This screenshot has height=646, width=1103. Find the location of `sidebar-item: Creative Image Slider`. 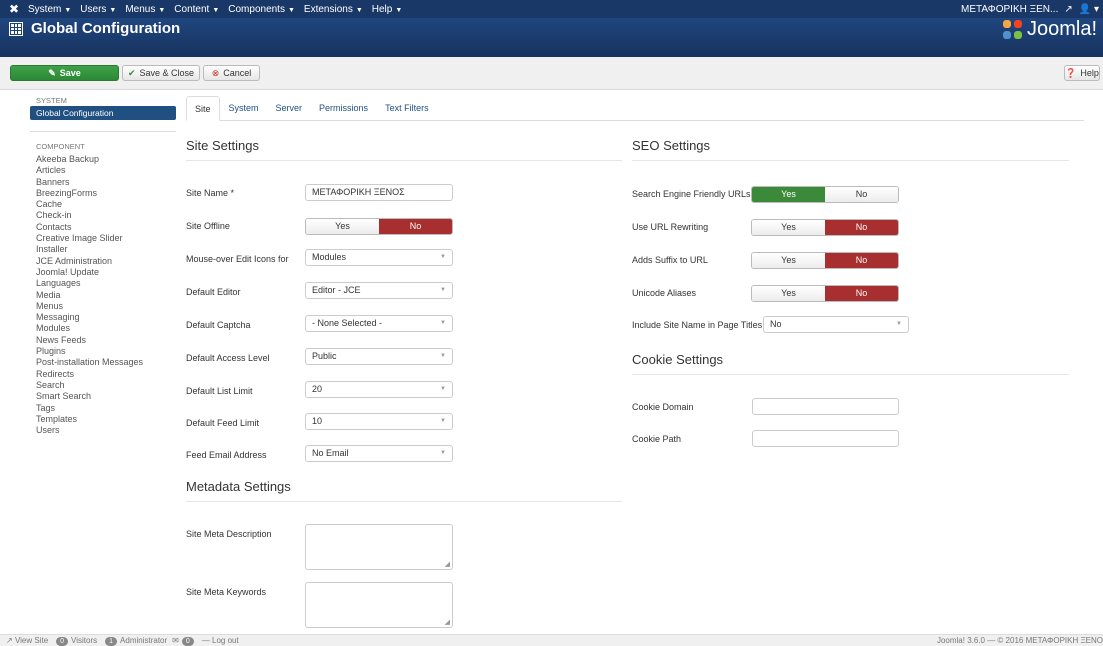

sidebar-item: Creative Image Slider is located at coordinates (103, 238).